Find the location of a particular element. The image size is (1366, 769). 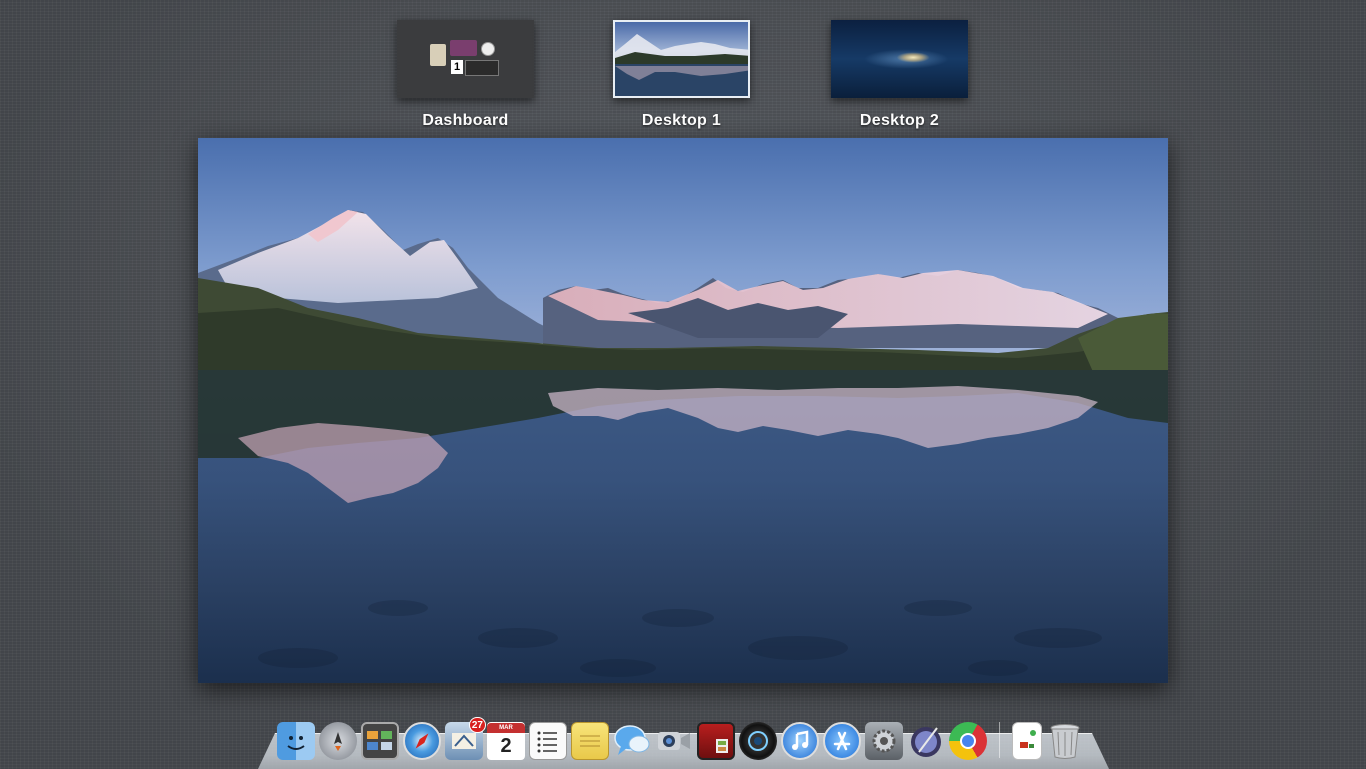

documents-stack-icon is located at coordinates (1027, 741).